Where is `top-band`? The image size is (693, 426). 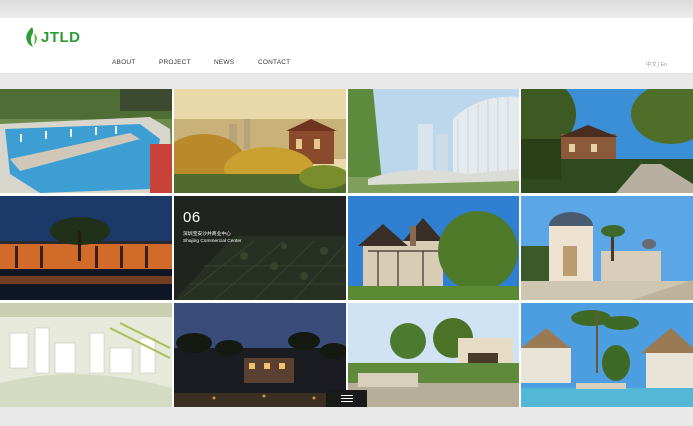 top-band is located at coordinates (346, 9).